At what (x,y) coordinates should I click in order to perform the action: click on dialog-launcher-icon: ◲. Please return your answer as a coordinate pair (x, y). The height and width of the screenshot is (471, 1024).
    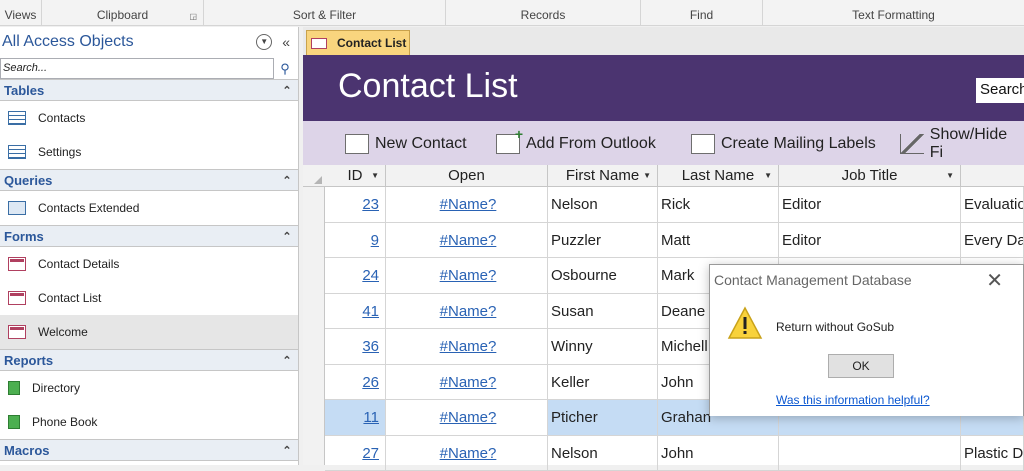
    Looking at the image, I should click on (193, 16).